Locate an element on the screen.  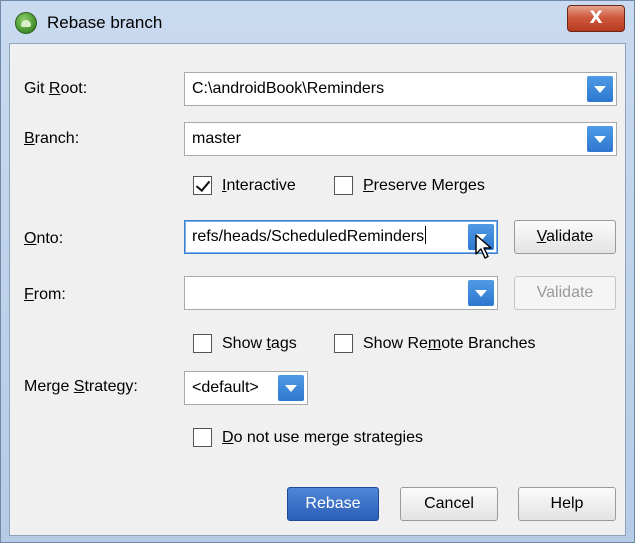
merge-strategy-combo: <default> is located at coordinates (246, 388).